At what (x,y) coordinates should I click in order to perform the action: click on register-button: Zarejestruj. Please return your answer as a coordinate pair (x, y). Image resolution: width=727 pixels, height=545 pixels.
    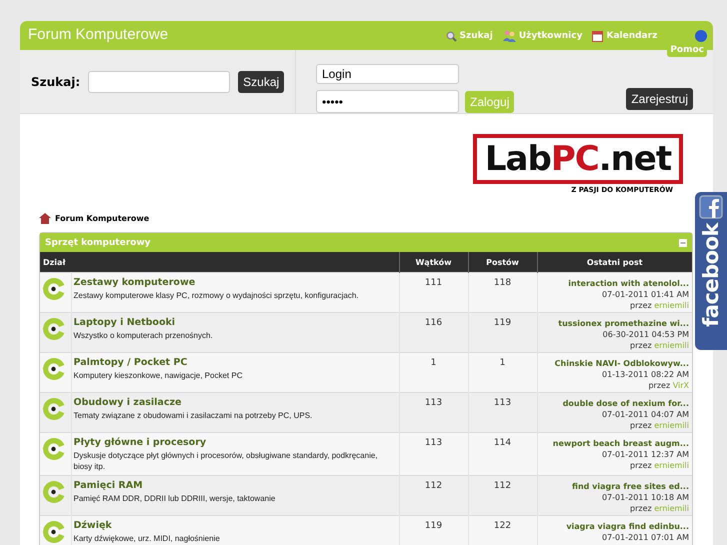
    Looking at the image, I should click on (659, 99).